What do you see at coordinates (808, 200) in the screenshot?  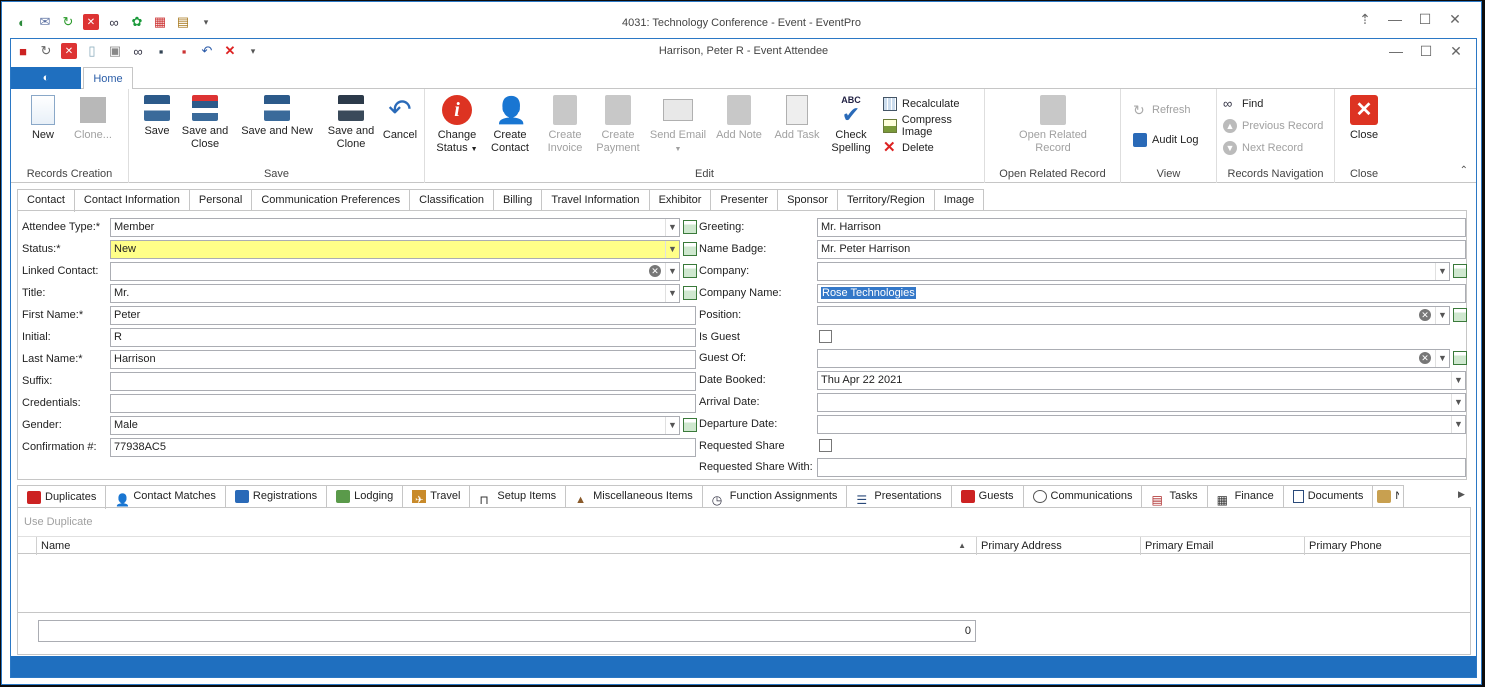 I see `tab-sponsor: Sponsor` at bounding box center [808, 200].